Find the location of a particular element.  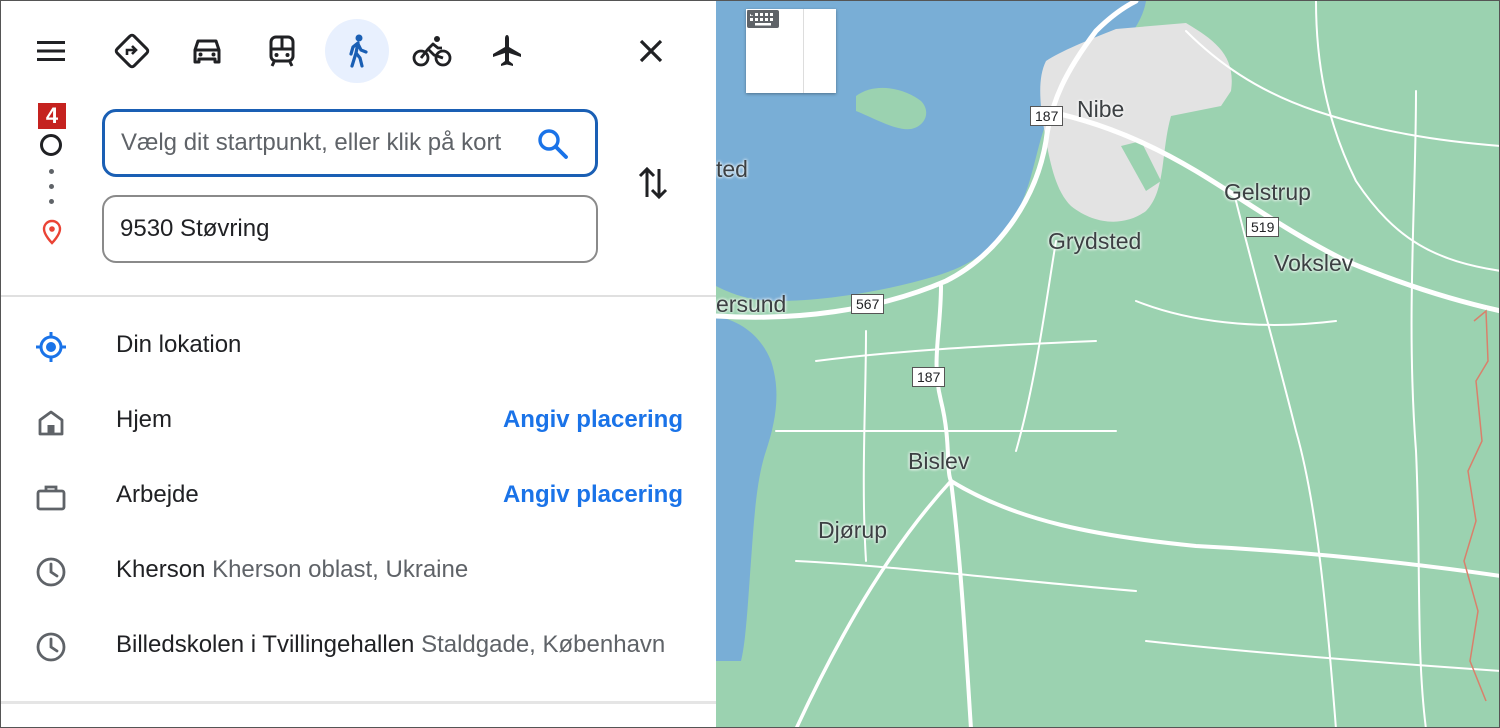

suggestion-address: Staldgade, København is located at coordinates (543, 644).